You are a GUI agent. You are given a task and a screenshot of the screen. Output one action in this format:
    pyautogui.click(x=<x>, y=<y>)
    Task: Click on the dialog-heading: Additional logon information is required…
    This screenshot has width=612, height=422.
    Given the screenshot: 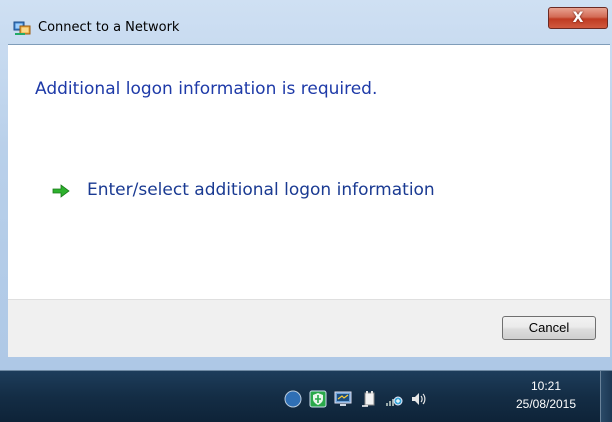 What is the action you would take?
    pyautogui.click(x=206, y=89)
    